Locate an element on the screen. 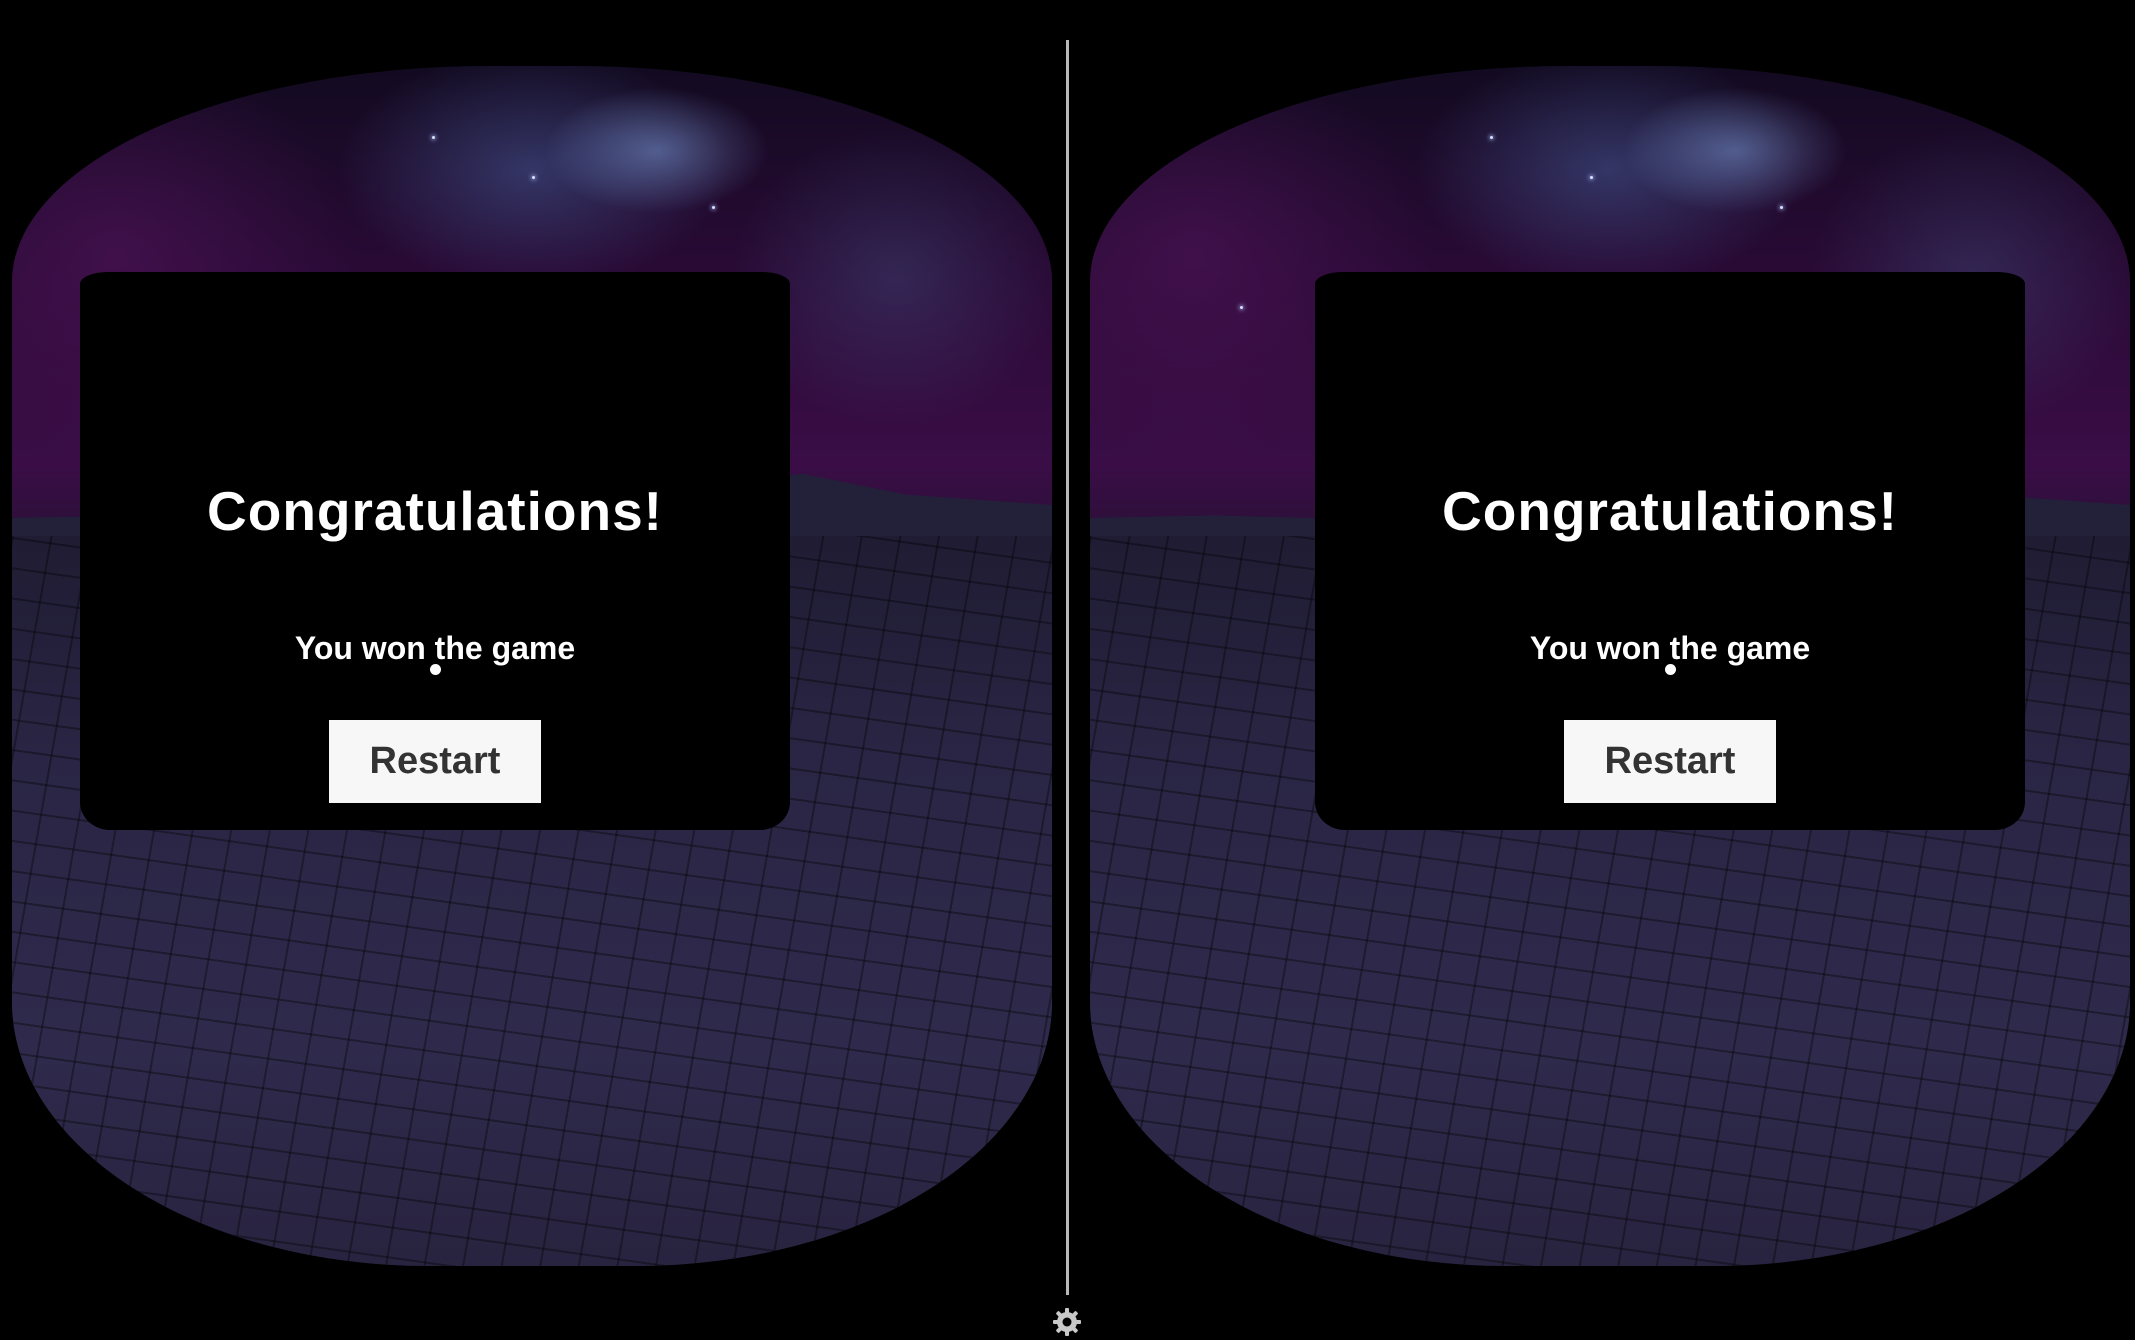 Image resolution: width=2135 pixels, height=1340 pixels. stereo-divider is located at coordinates (1067, 667).